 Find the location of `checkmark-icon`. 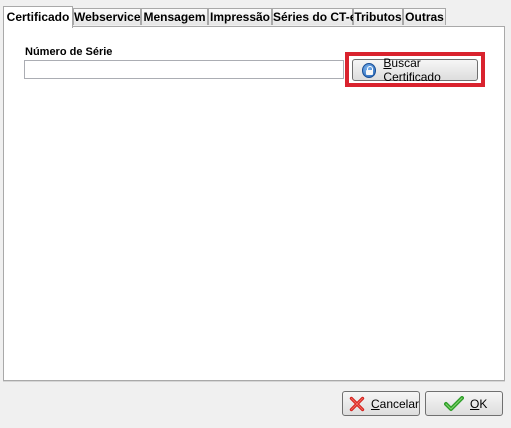

checkmark-icon is located at coordinates (454, 403).